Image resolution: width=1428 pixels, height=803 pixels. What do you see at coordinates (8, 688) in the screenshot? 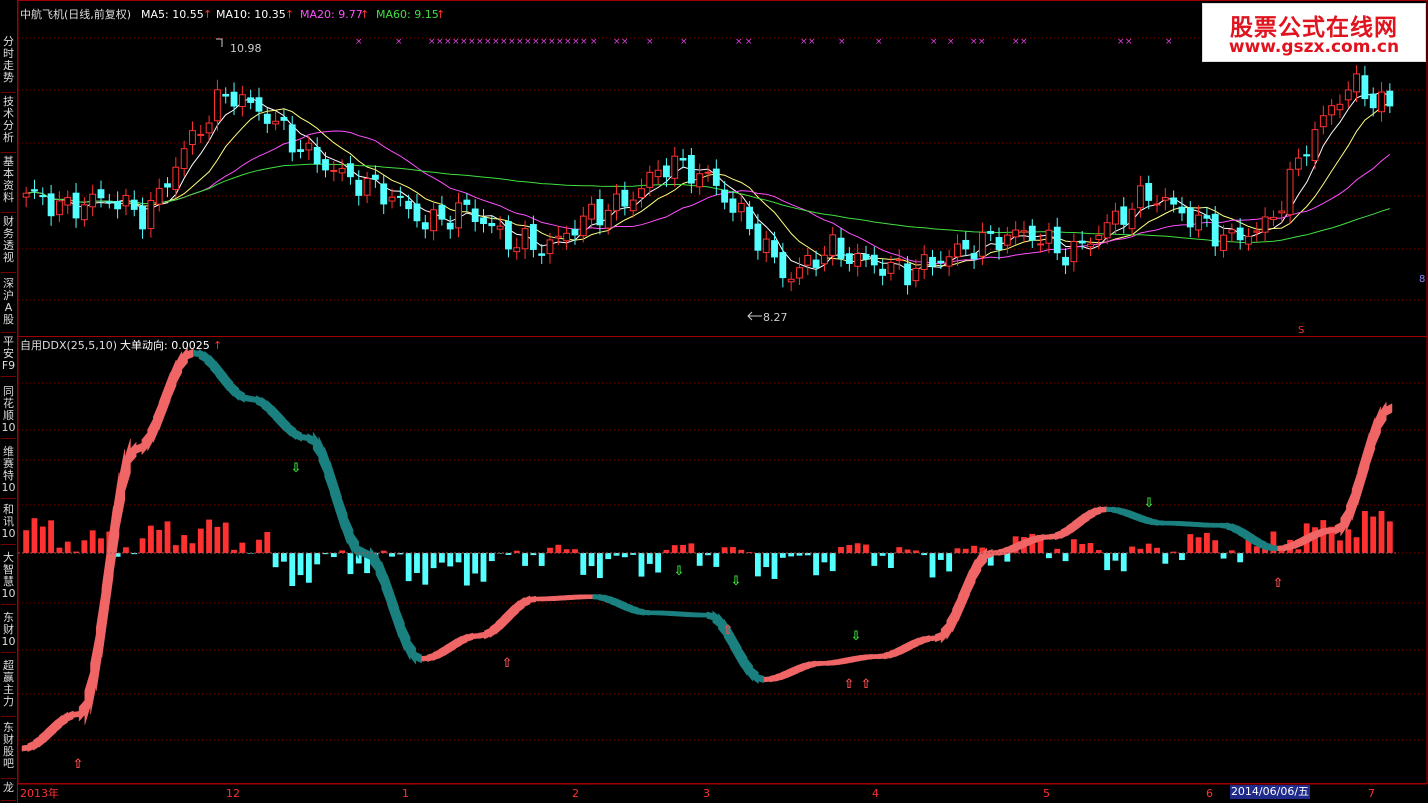
I see `sidebar-item-11: 超赢主力` at bounding box center [8, 688].